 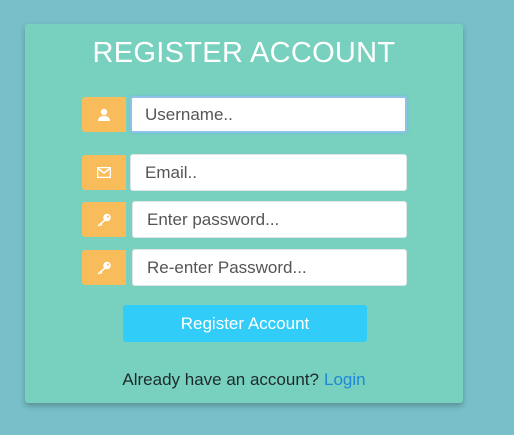 What do you see at coordinates (345, 379) in the screenshot?
I see `login-link: Login` at bounding box center [345, 379].